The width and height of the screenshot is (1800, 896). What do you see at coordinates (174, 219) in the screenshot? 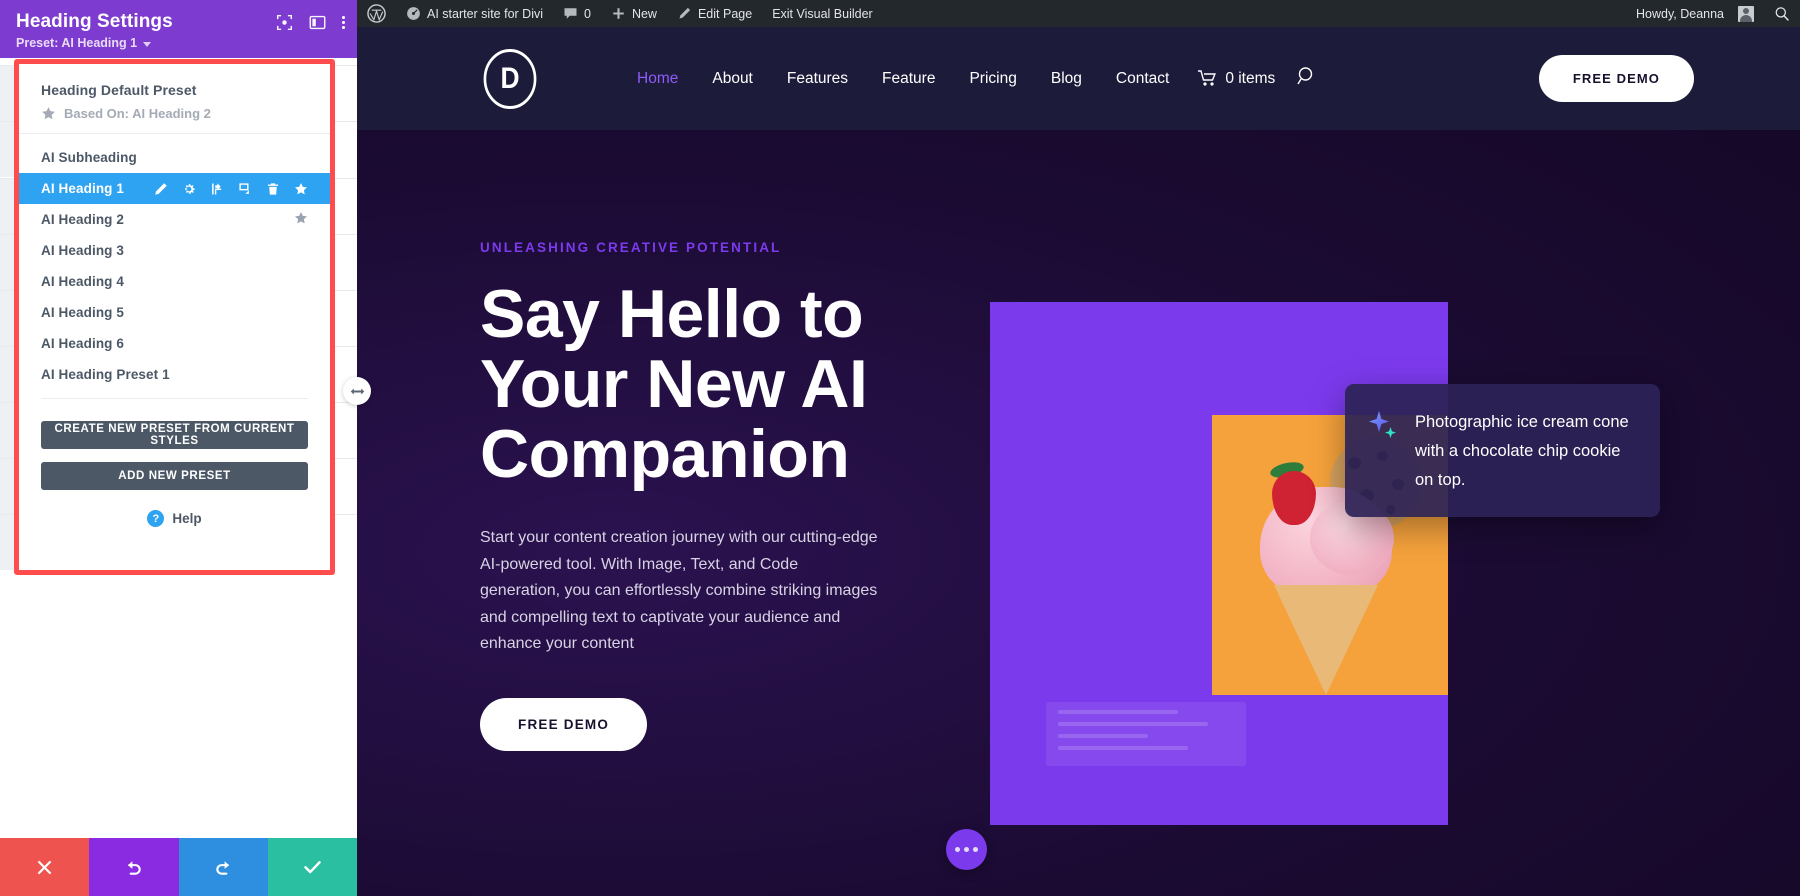
I see `preset-item-ai-heading-2: AI Heading 2` at bounding box center [174, 219].